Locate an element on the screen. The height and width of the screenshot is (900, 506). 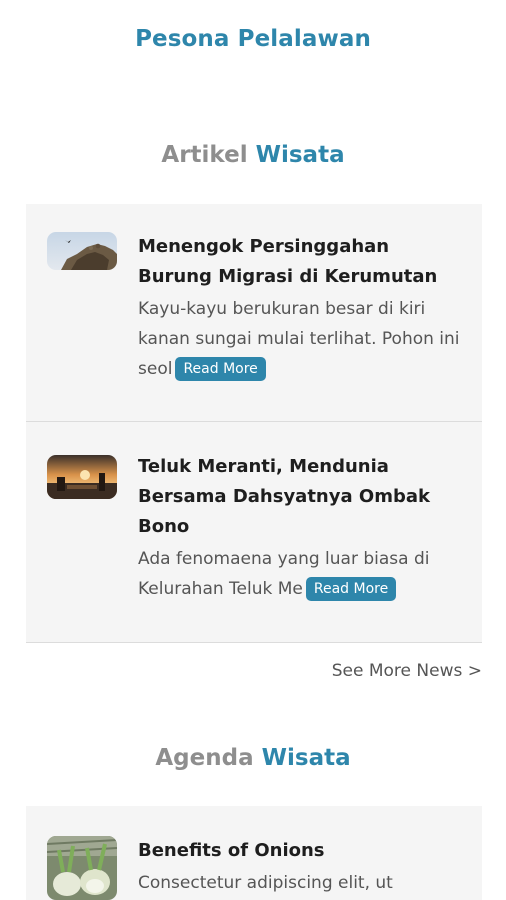
agenda-section-heading: Agenda Wisata is located at coordinates (253, 758).